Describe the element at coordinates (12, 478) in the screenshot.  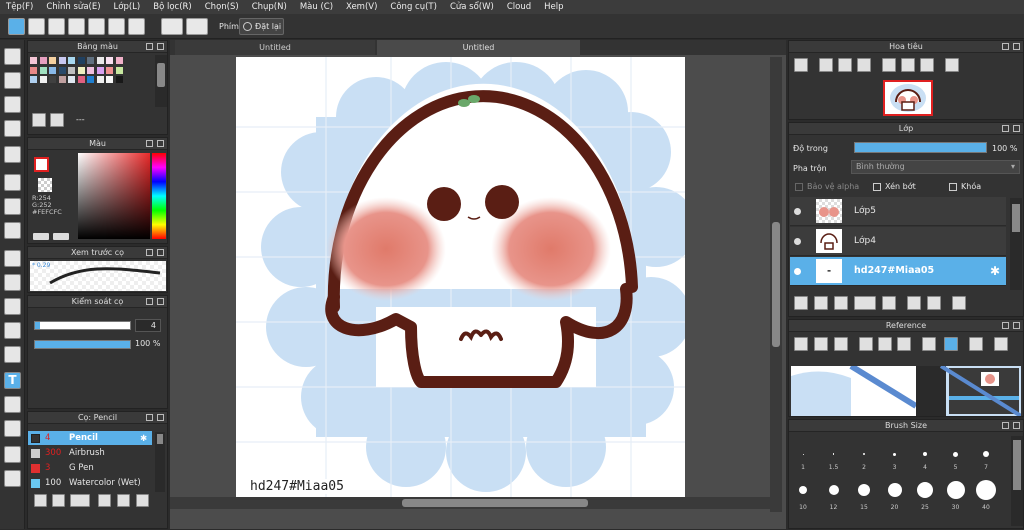
I see `hand-icon` at that location.